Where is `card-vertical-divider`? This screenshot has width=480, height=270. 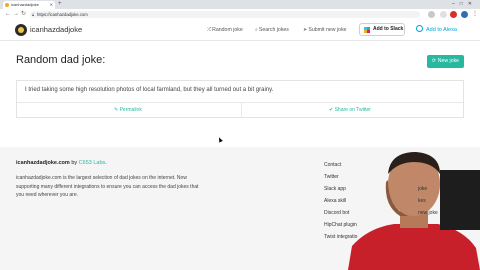
card-vertical-divider is located at coordinates (241, 110).